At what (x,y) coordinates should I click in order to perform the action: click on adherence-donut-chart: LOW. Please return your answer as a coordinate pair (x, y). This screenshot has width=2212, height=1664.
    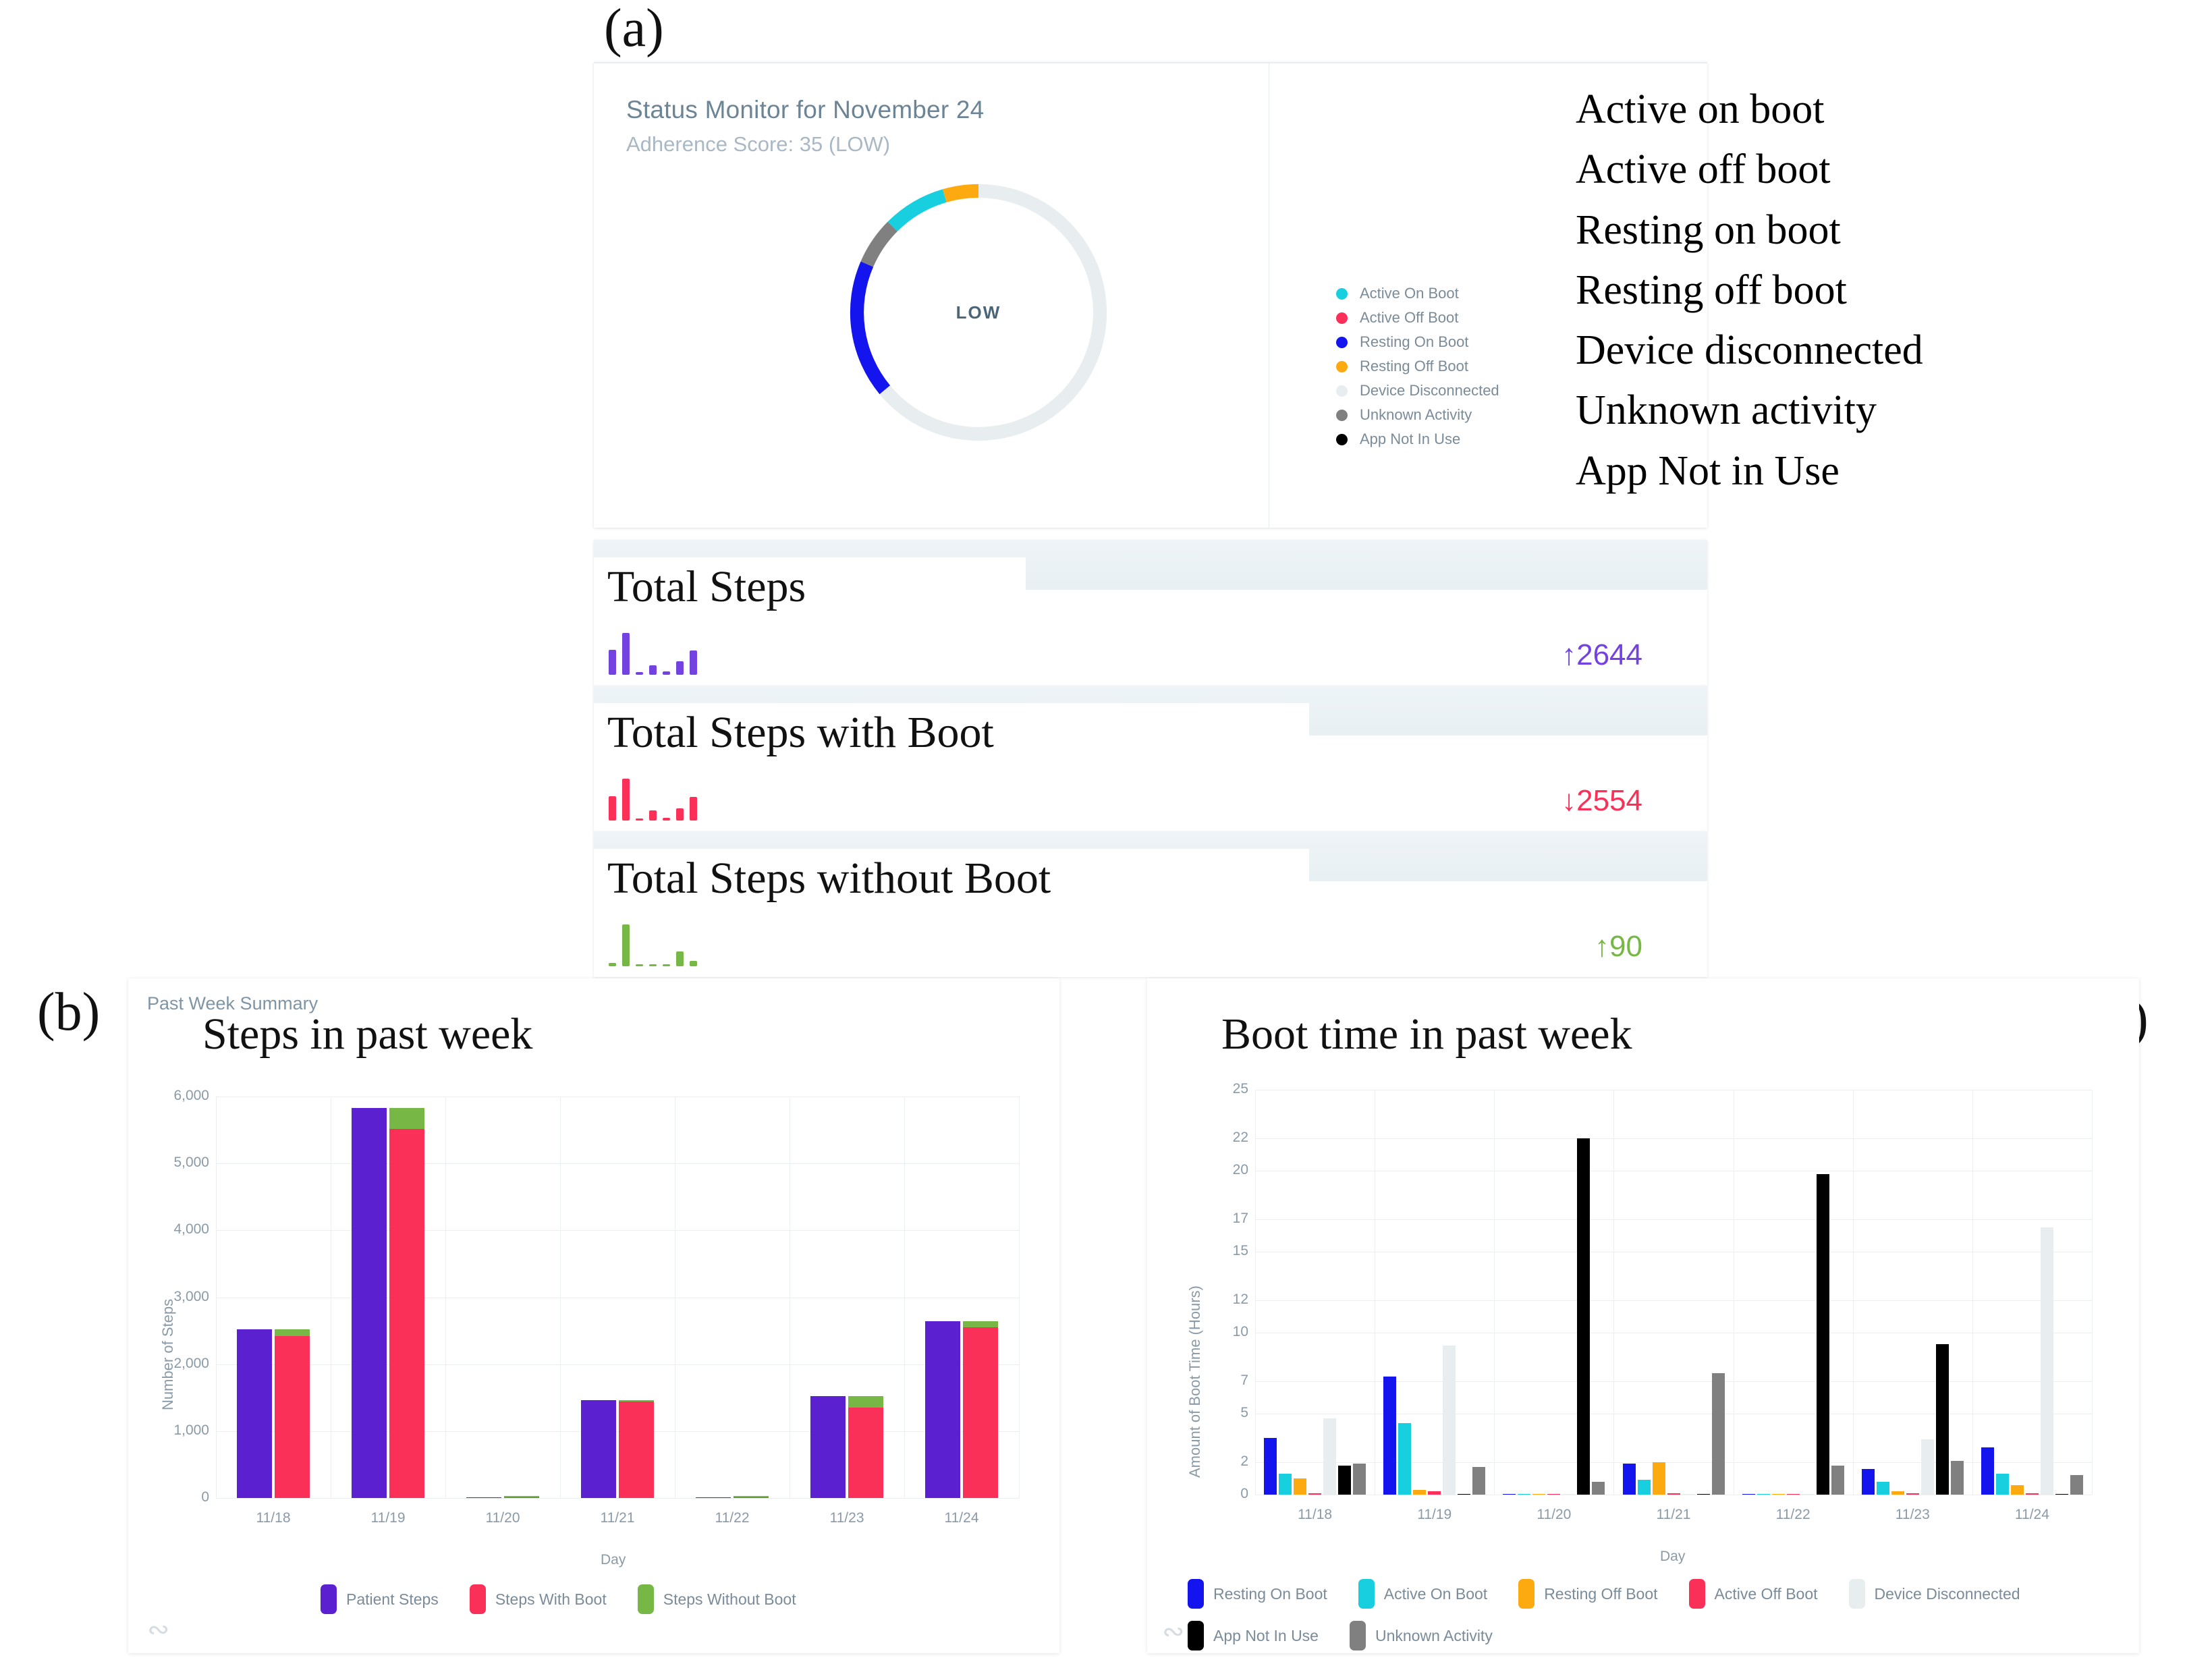
    Looking at the image, I should click on (978, 312).